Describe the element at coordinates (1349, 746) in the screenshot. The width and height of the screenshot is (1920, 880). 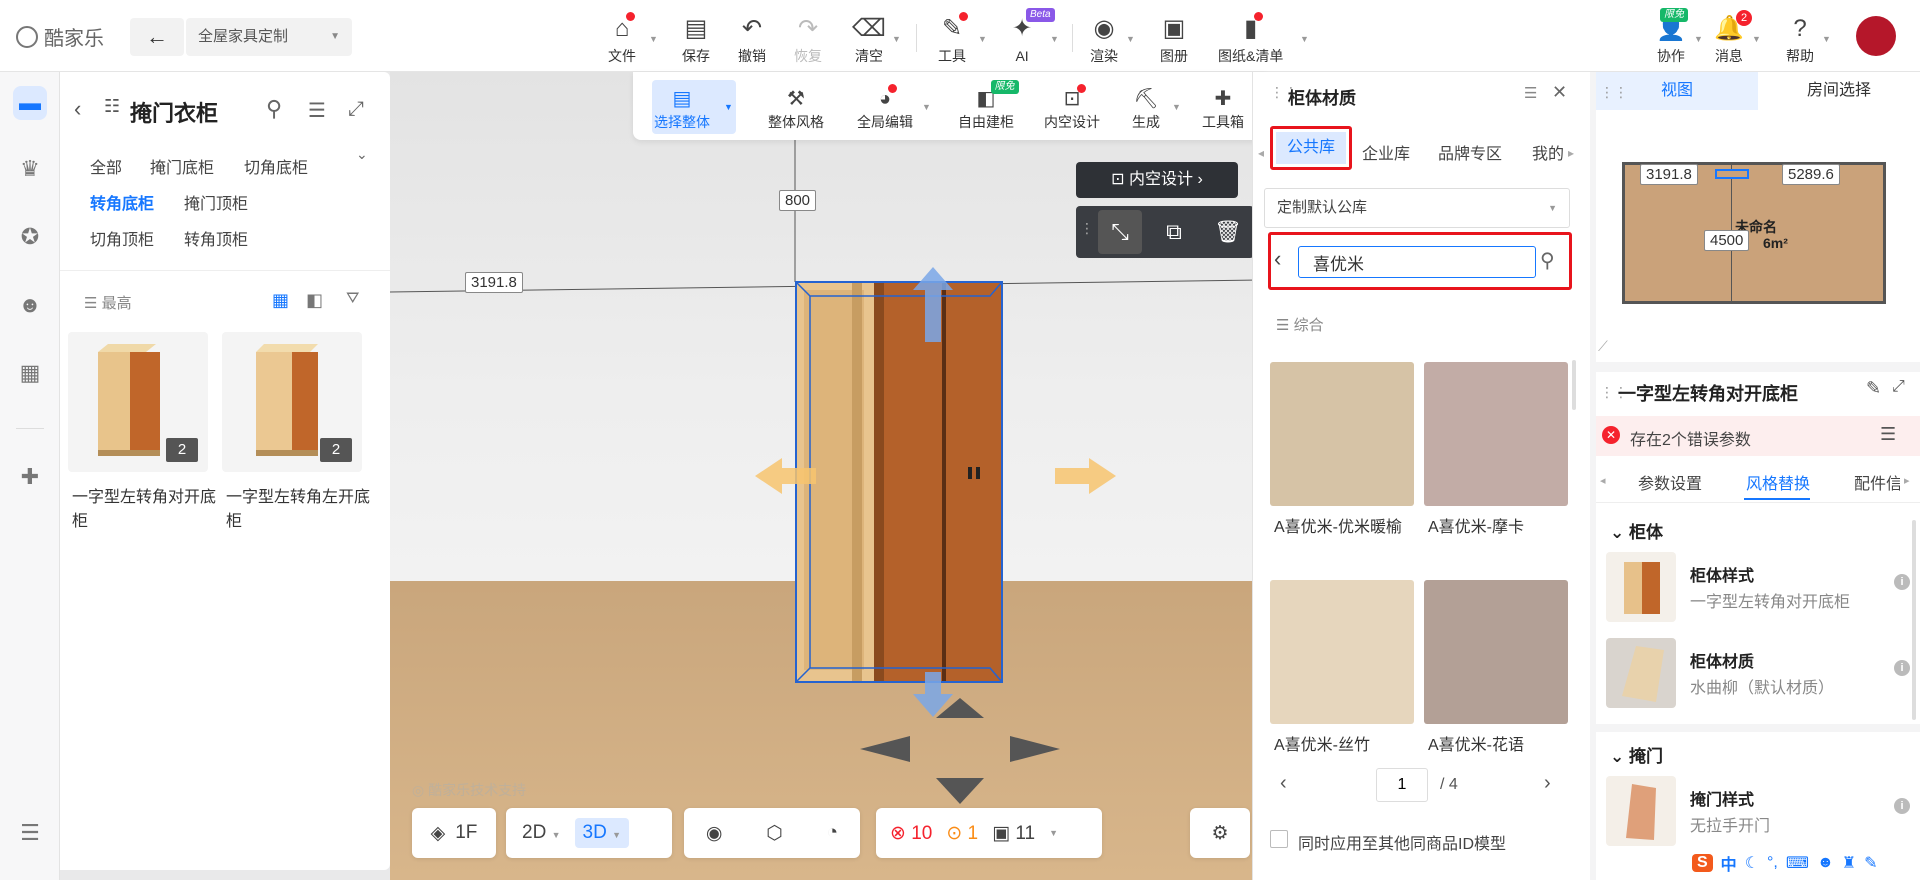
I see `material-name: A喜优米-丝竹` at that location.